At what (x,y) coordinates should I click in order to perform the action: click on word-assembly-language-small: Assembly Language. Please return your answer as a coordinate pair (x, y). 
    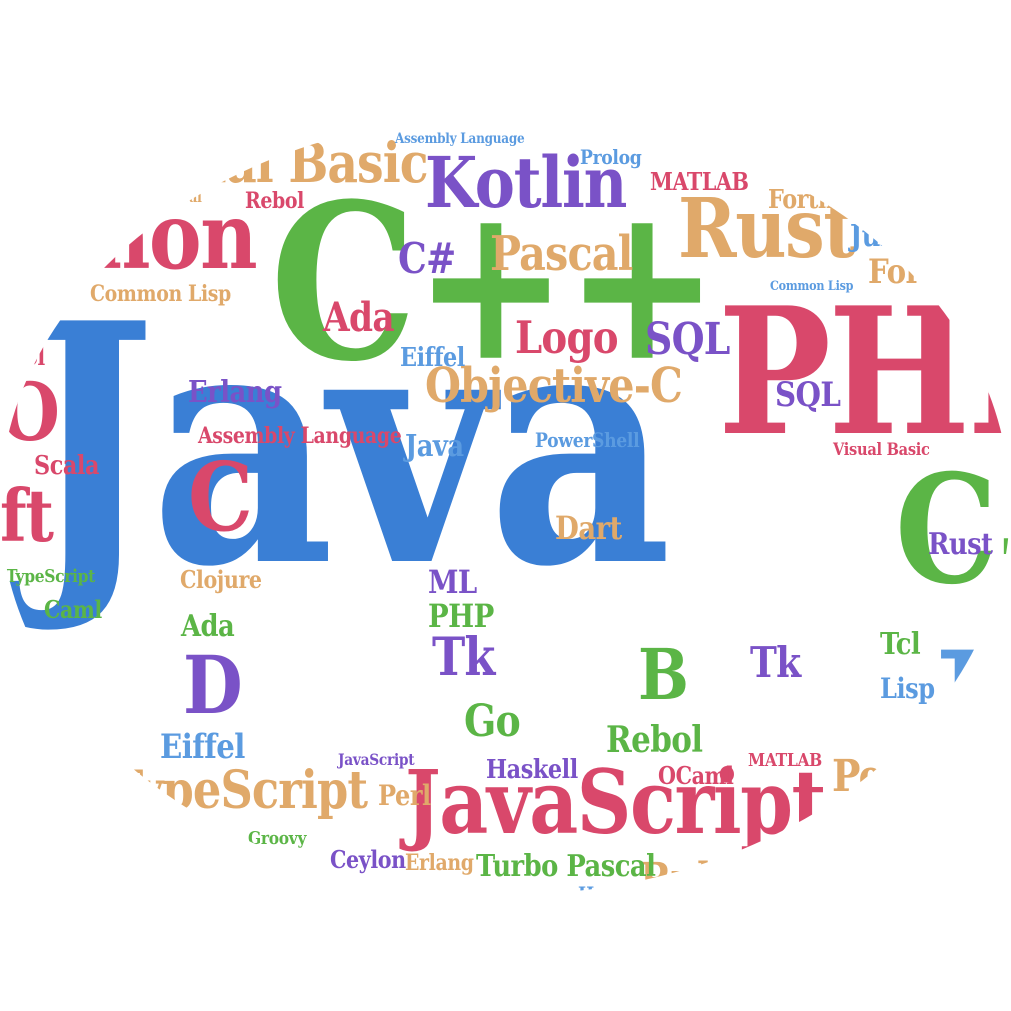
    Looking at the image, I should click on (460, 139).